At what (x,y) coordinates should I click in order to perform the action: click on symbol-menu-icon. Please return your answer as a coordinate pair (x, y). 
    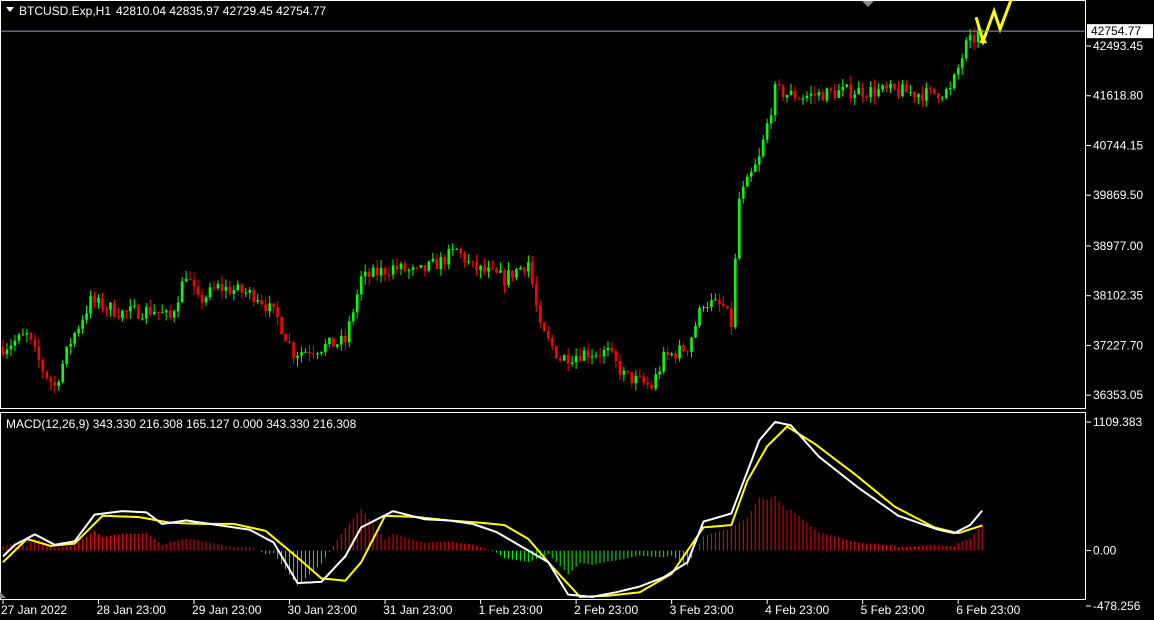
    Looking at the image, I should click on (10, 9).